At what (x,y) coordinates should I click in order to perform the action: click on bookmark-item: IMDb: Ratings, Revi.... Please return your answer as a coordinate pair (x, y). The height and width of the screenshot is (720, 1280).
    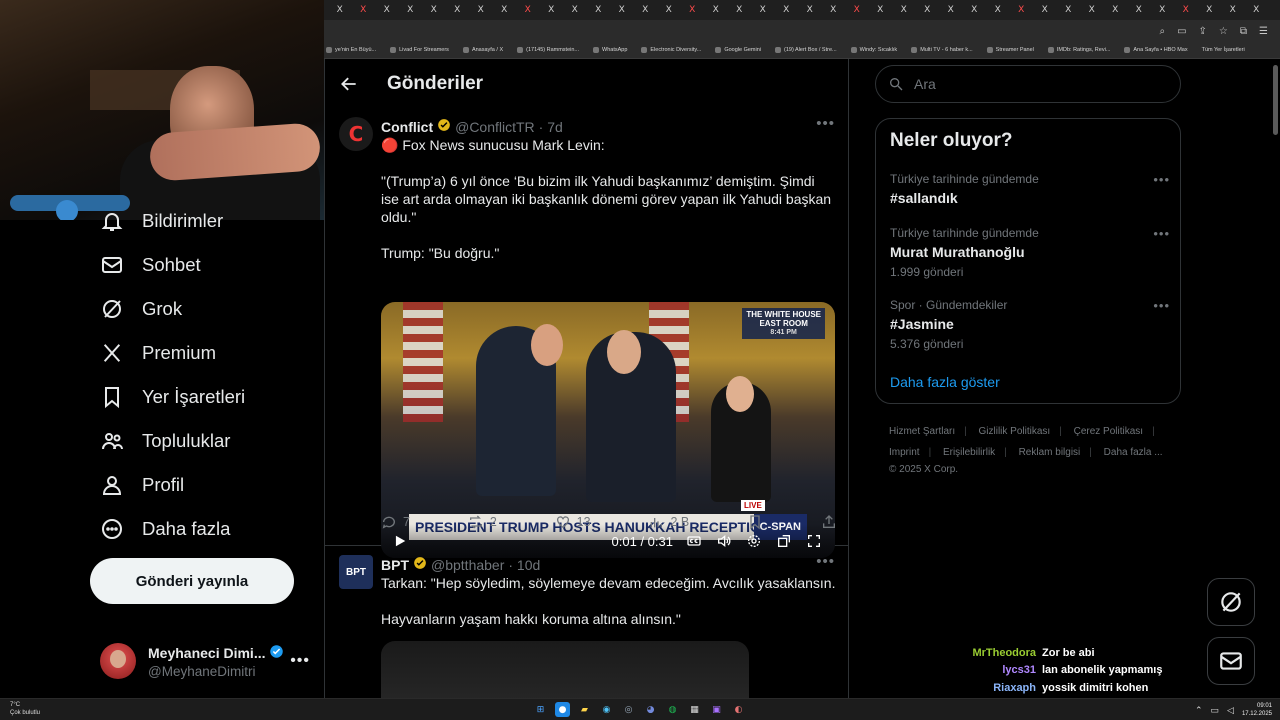
    Looking at the image, I should click on (1078, 50).